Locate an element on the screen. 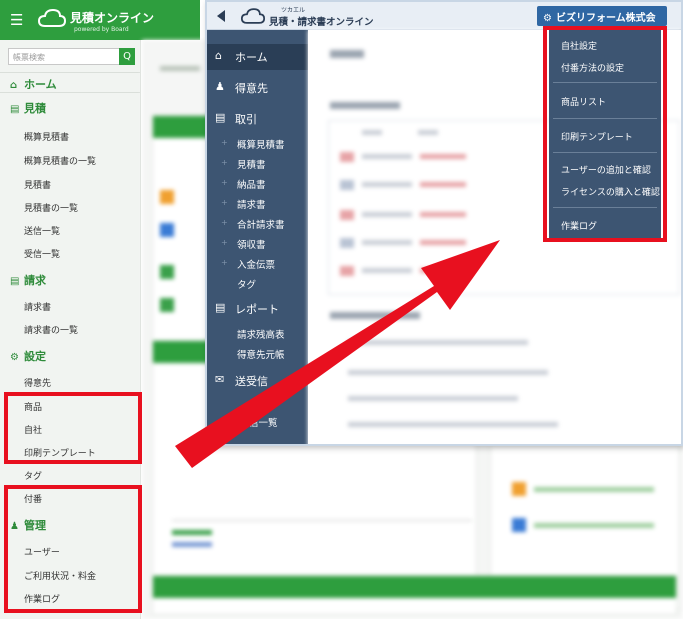 The width and height of the screenshot is (683, 619). company-menu-button: ⚙ビズリフォーム株式会社 is located at coordinates (602, 22).